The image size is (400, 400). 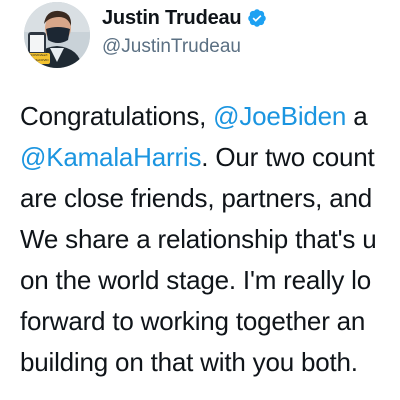 I want to click on mention-link: @KamalaHarris, so click(x=110, y=157).